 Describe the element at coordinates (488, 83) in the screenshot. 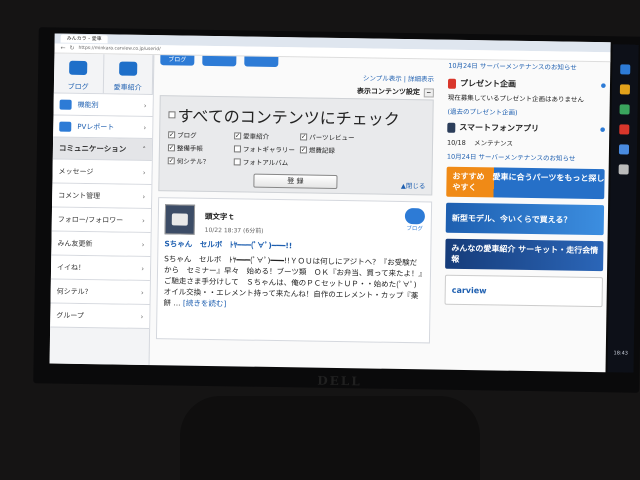

I see `present-title: プレゼント企画` at that location.